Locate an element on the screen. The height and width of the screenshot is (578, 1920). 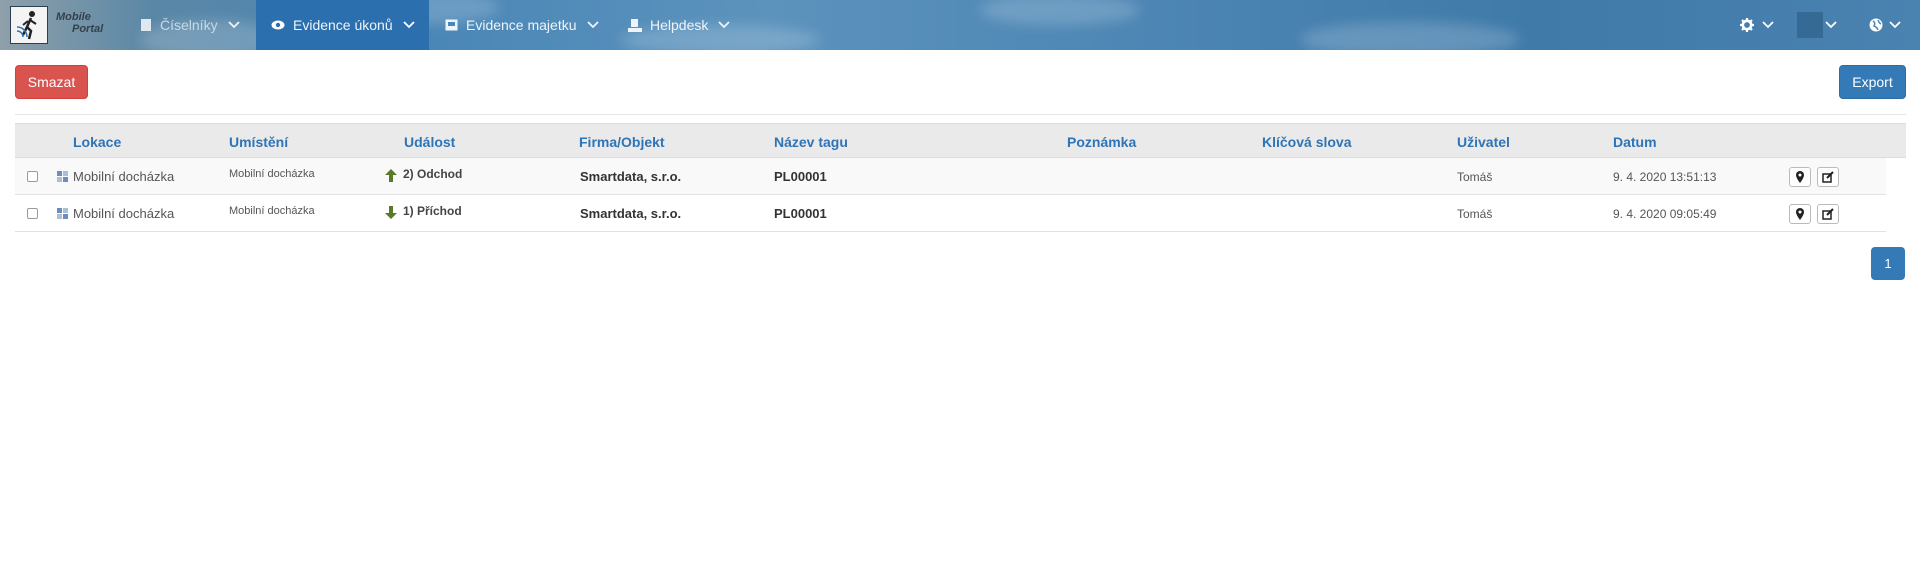
pagination-page-1: 1 is located at coordinates (1888, 263).